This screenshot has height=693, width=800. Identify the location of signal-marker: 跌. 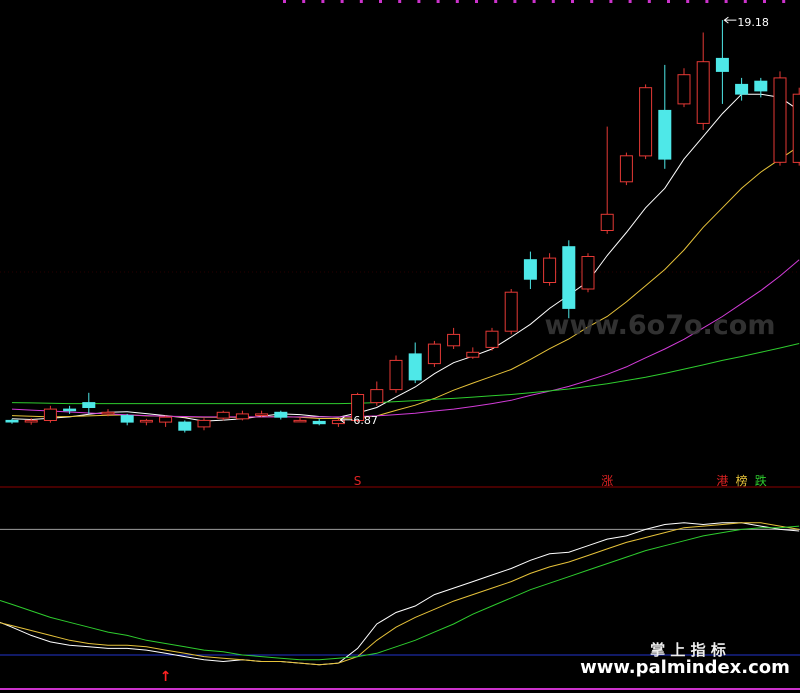
(761, 480).